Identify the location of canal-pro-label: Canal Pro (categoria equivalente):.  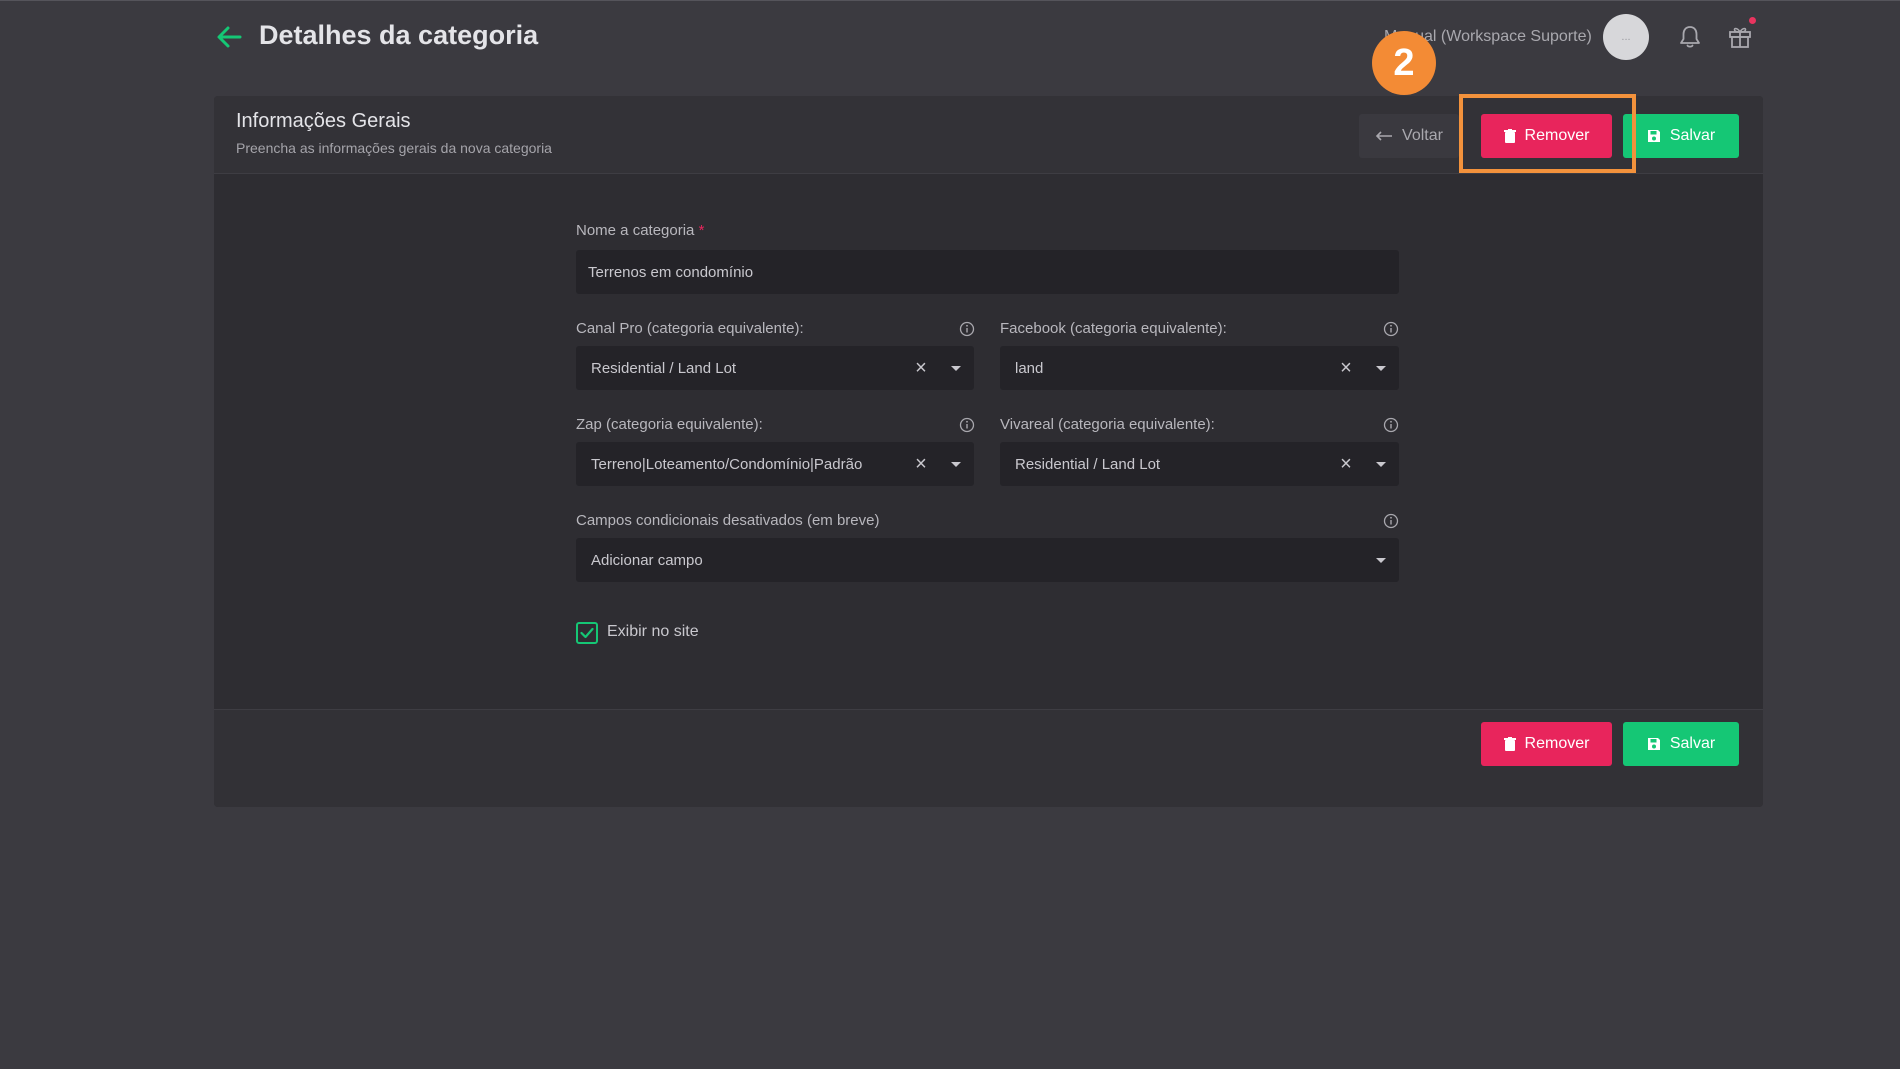
(690, 328).